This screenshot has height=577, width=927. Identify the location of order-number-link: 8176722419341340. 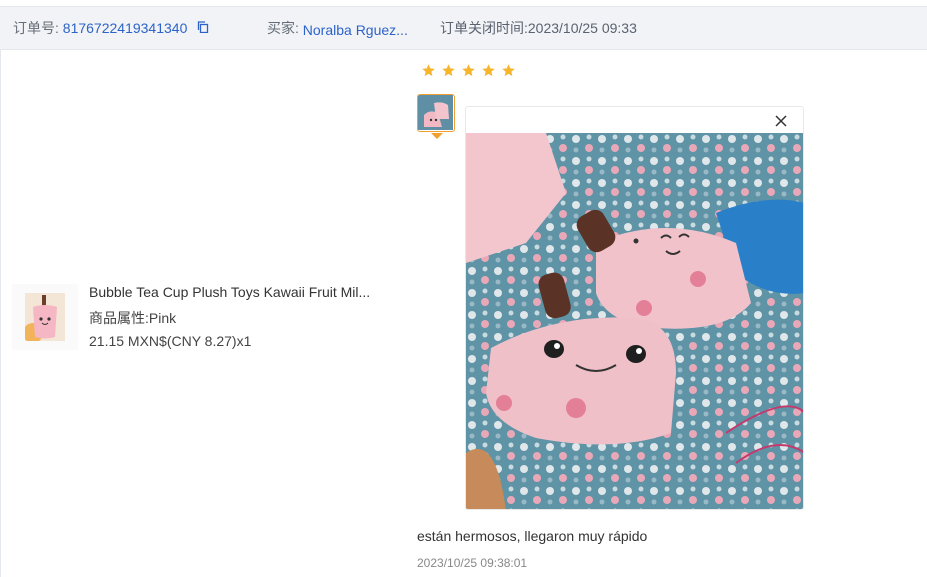
(125, 28).